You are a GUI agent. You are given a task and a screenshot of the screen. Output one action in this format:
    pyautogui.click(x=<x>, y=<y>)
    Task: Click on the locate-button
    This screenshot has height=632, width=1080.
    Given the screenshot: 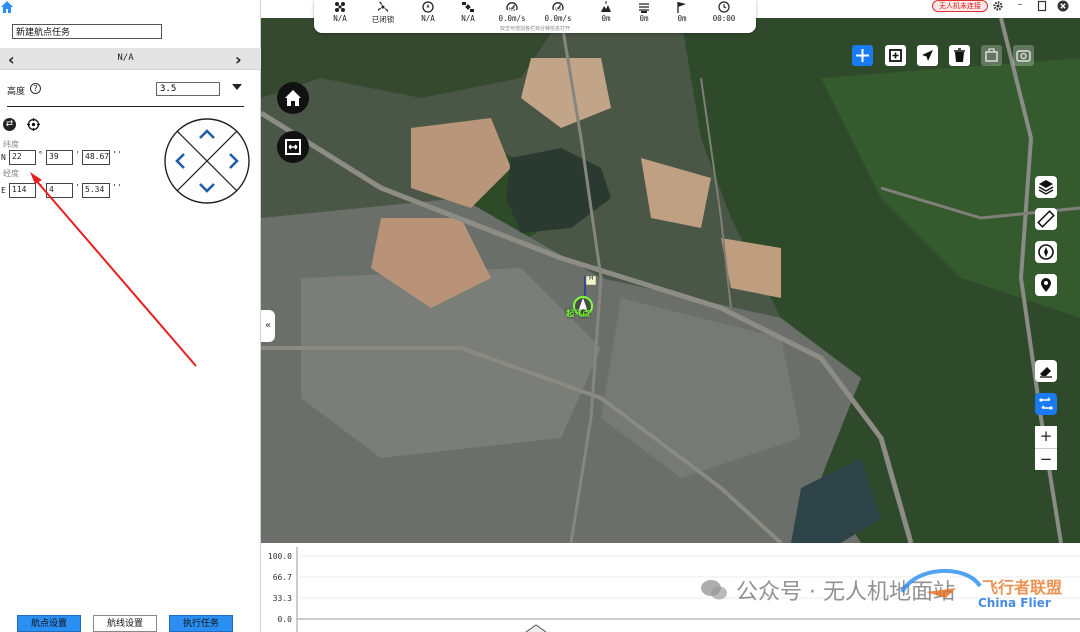 What is the action you would take?
    pyautogui.click(x=1046, y=285)
    